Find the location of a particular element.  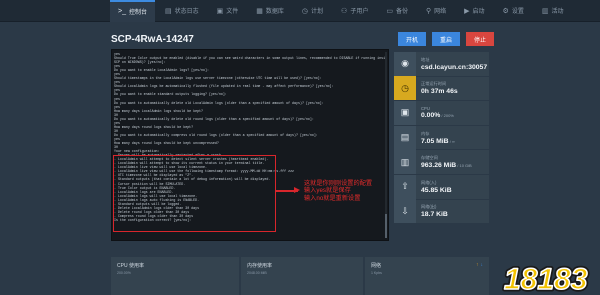

card-title: CPU 使用率 is located at coordinates (130, 266).